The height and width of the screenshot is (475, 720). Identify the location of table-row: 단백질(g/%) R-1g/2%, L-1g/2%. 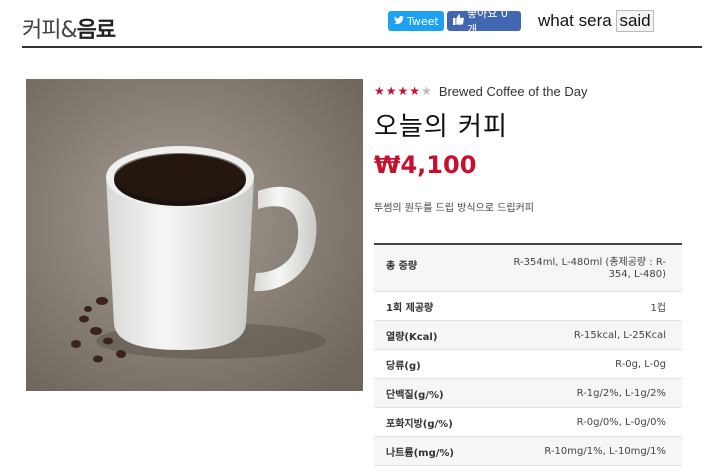
(528, 393).